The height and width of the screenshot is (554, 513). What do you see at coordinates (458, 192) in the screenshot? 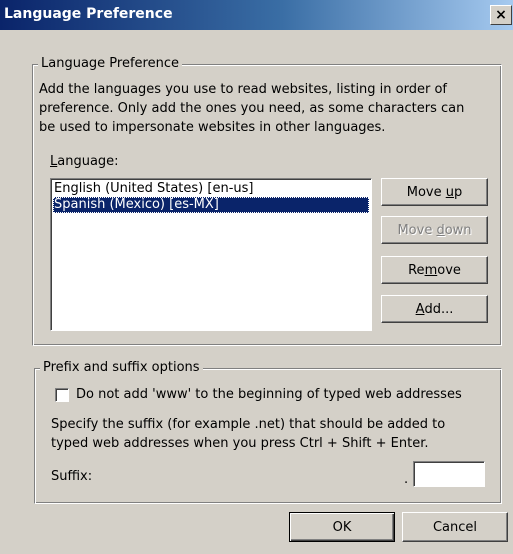
I see `move-up-label-post: p` at bounding box center [458, 192].